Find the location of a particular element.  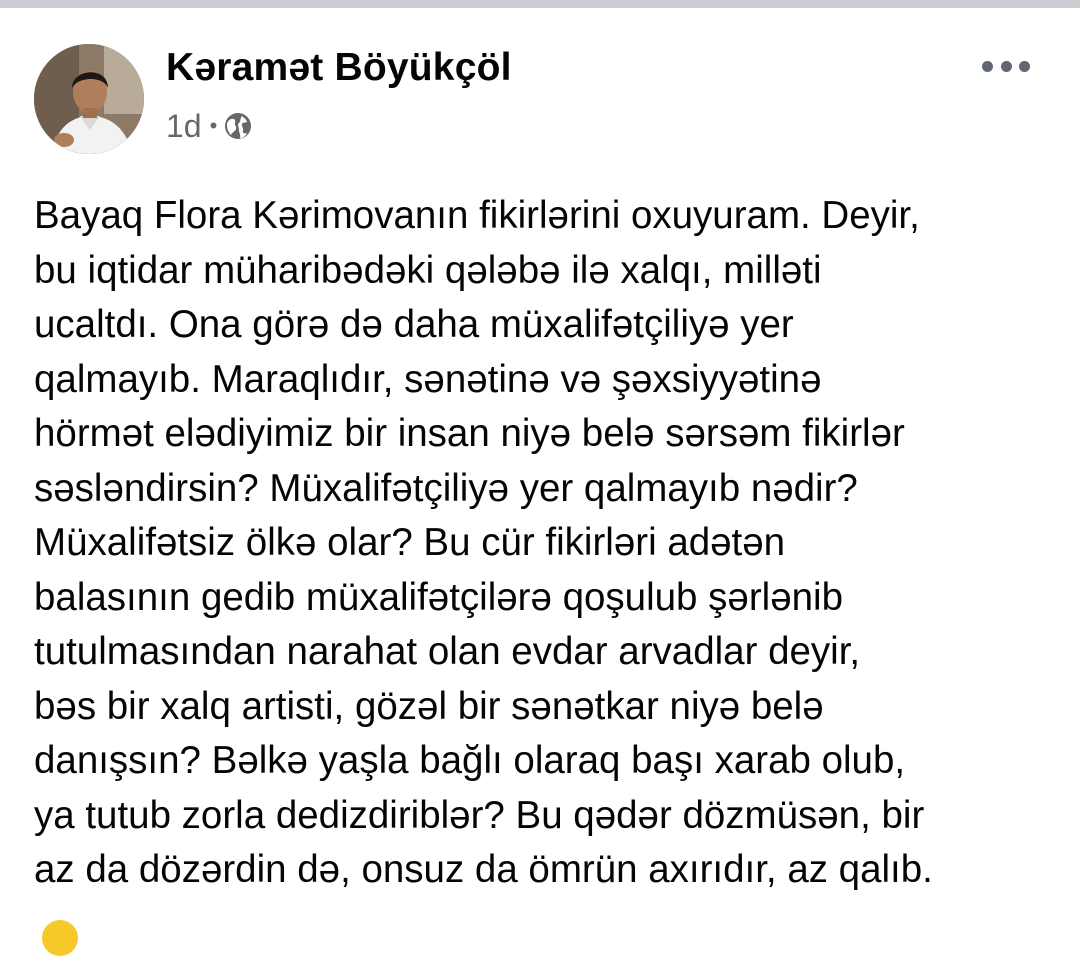

more-options-icon is located at coordinates (1006, 66).